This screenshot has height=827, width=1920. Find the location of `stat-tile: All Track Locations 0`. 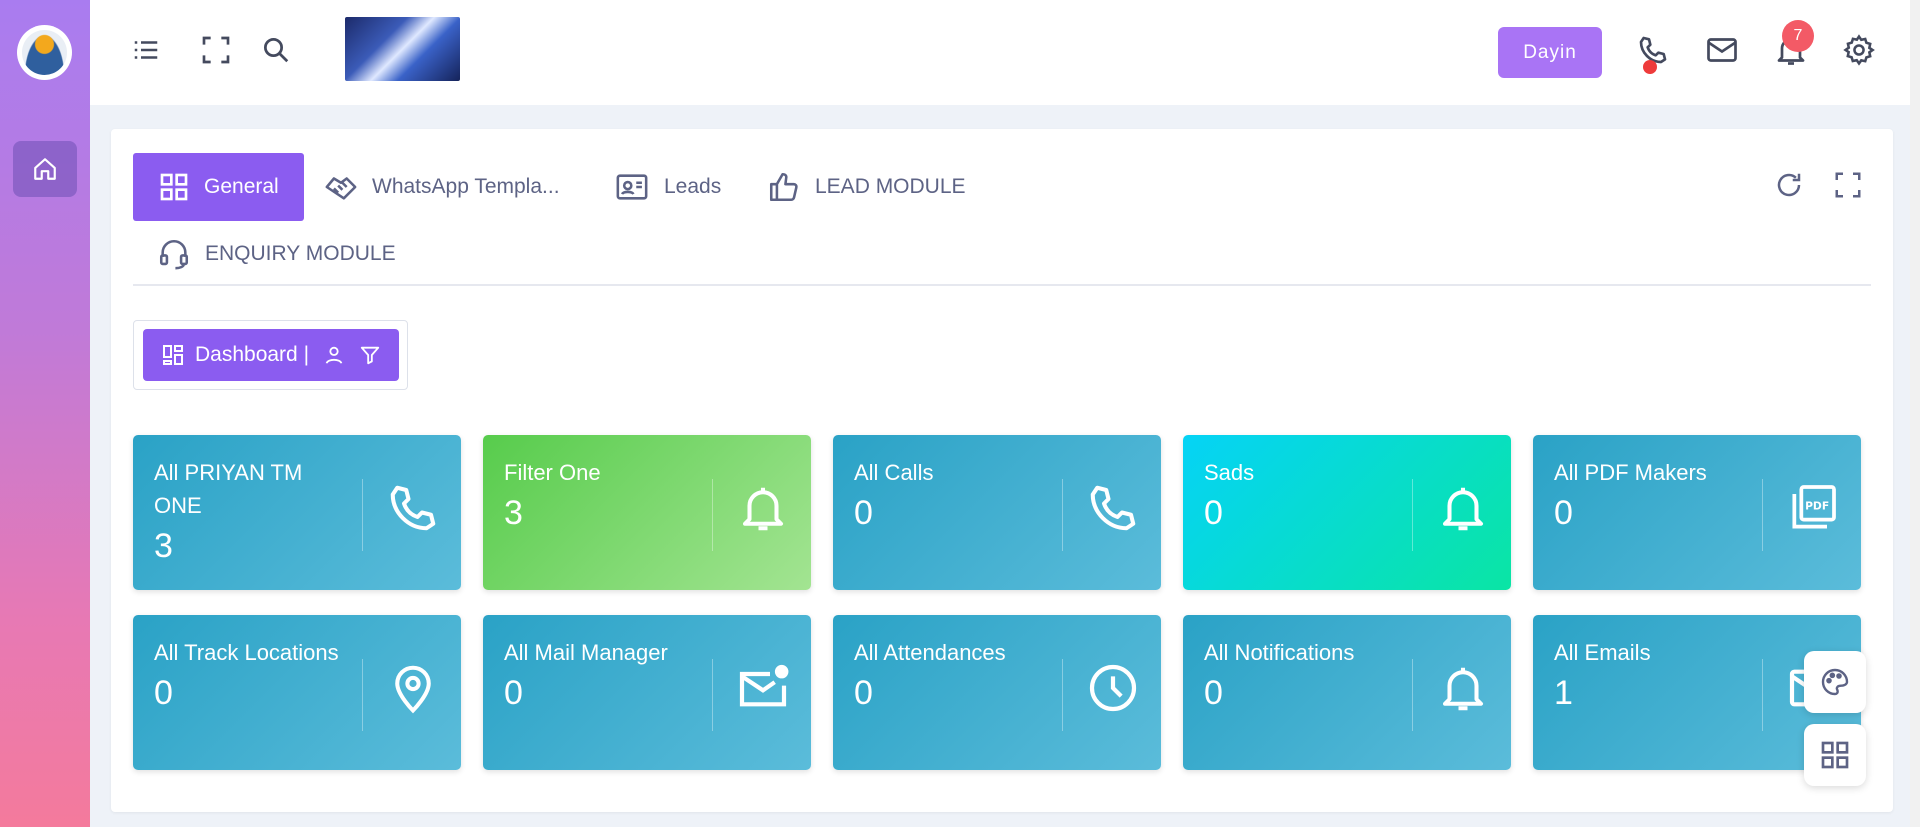

stat-tile: All Track Locations 0 is located at coordinates (297, 692).